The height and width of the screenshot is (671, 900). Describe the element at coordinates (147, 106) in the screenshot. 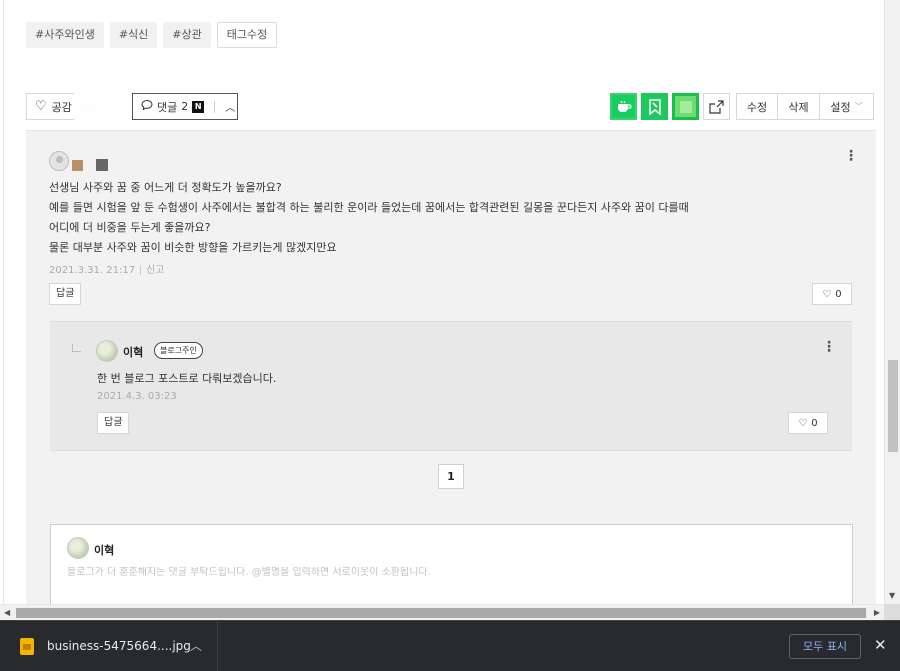

I see `speech-bubble-icon` at that location.